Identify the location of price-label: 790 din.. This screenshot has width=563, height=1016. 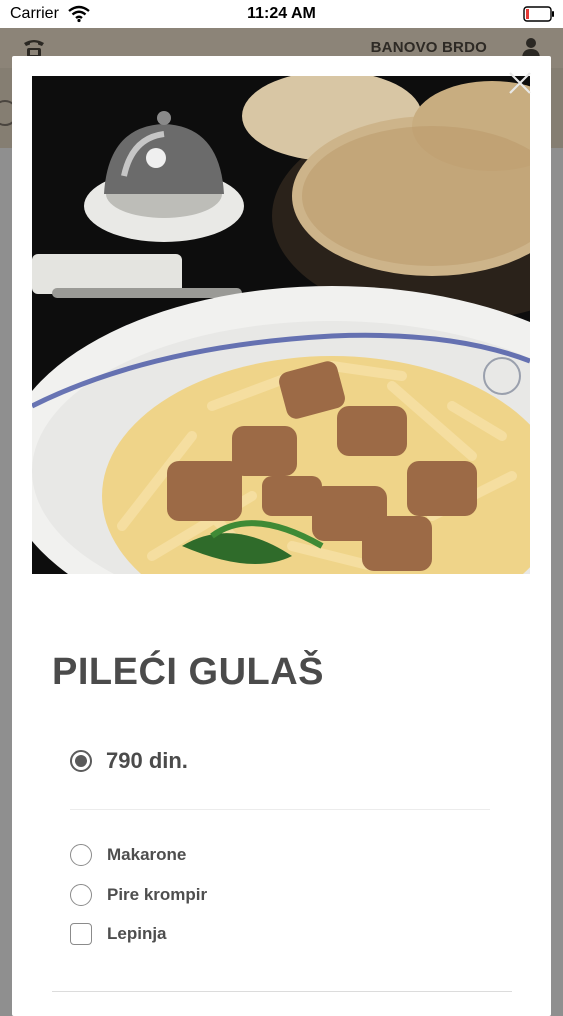
(147, 760).